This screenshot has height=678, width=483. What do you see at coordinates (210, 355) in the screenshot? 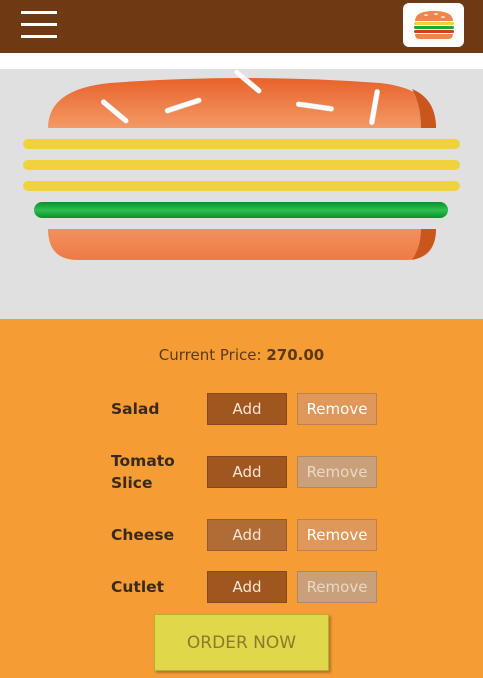
I see `price-label: Current Price:` at bounding box center [210, 355].